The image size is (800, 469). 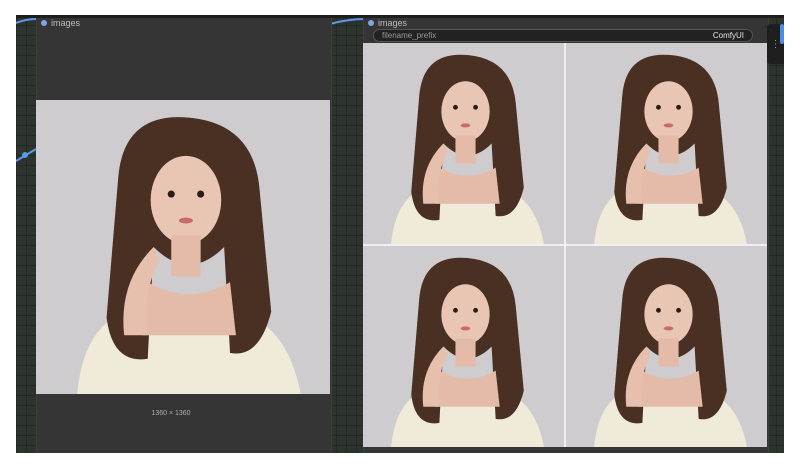 What do you see at coordinates (775, 44) in the screenshot?
I see `grip-dots-icon: ⋮` at bounding box center [775, 44].